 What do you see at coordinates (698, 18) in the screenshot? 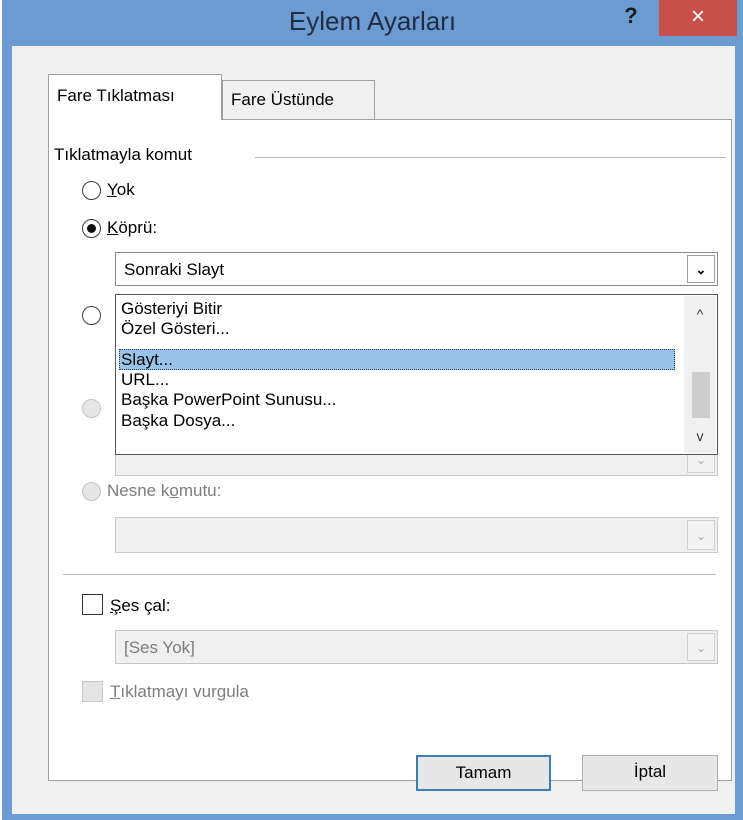
I see `close-button: ×` at bounding box center [698, 18].